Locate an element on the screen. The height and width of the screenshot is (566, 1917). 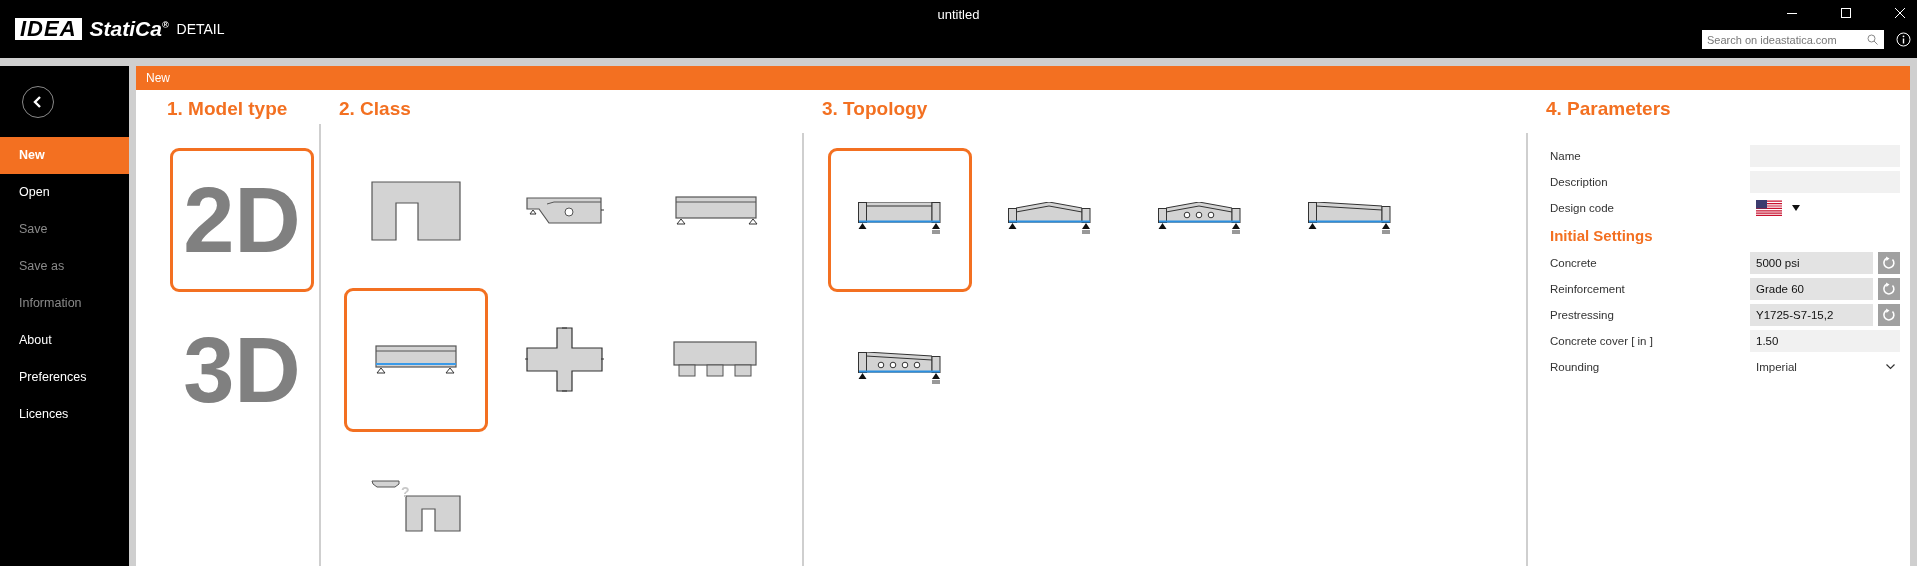
input-field: Grade 60 is located at coordinates (1811, 289).